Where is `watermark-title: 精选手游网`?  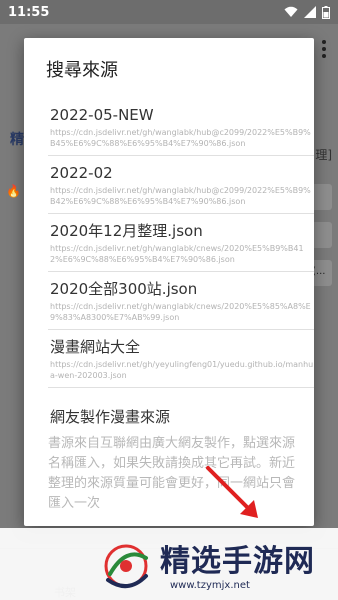 watermark-title: 精选手游网 is located at coordinates (237, 561).